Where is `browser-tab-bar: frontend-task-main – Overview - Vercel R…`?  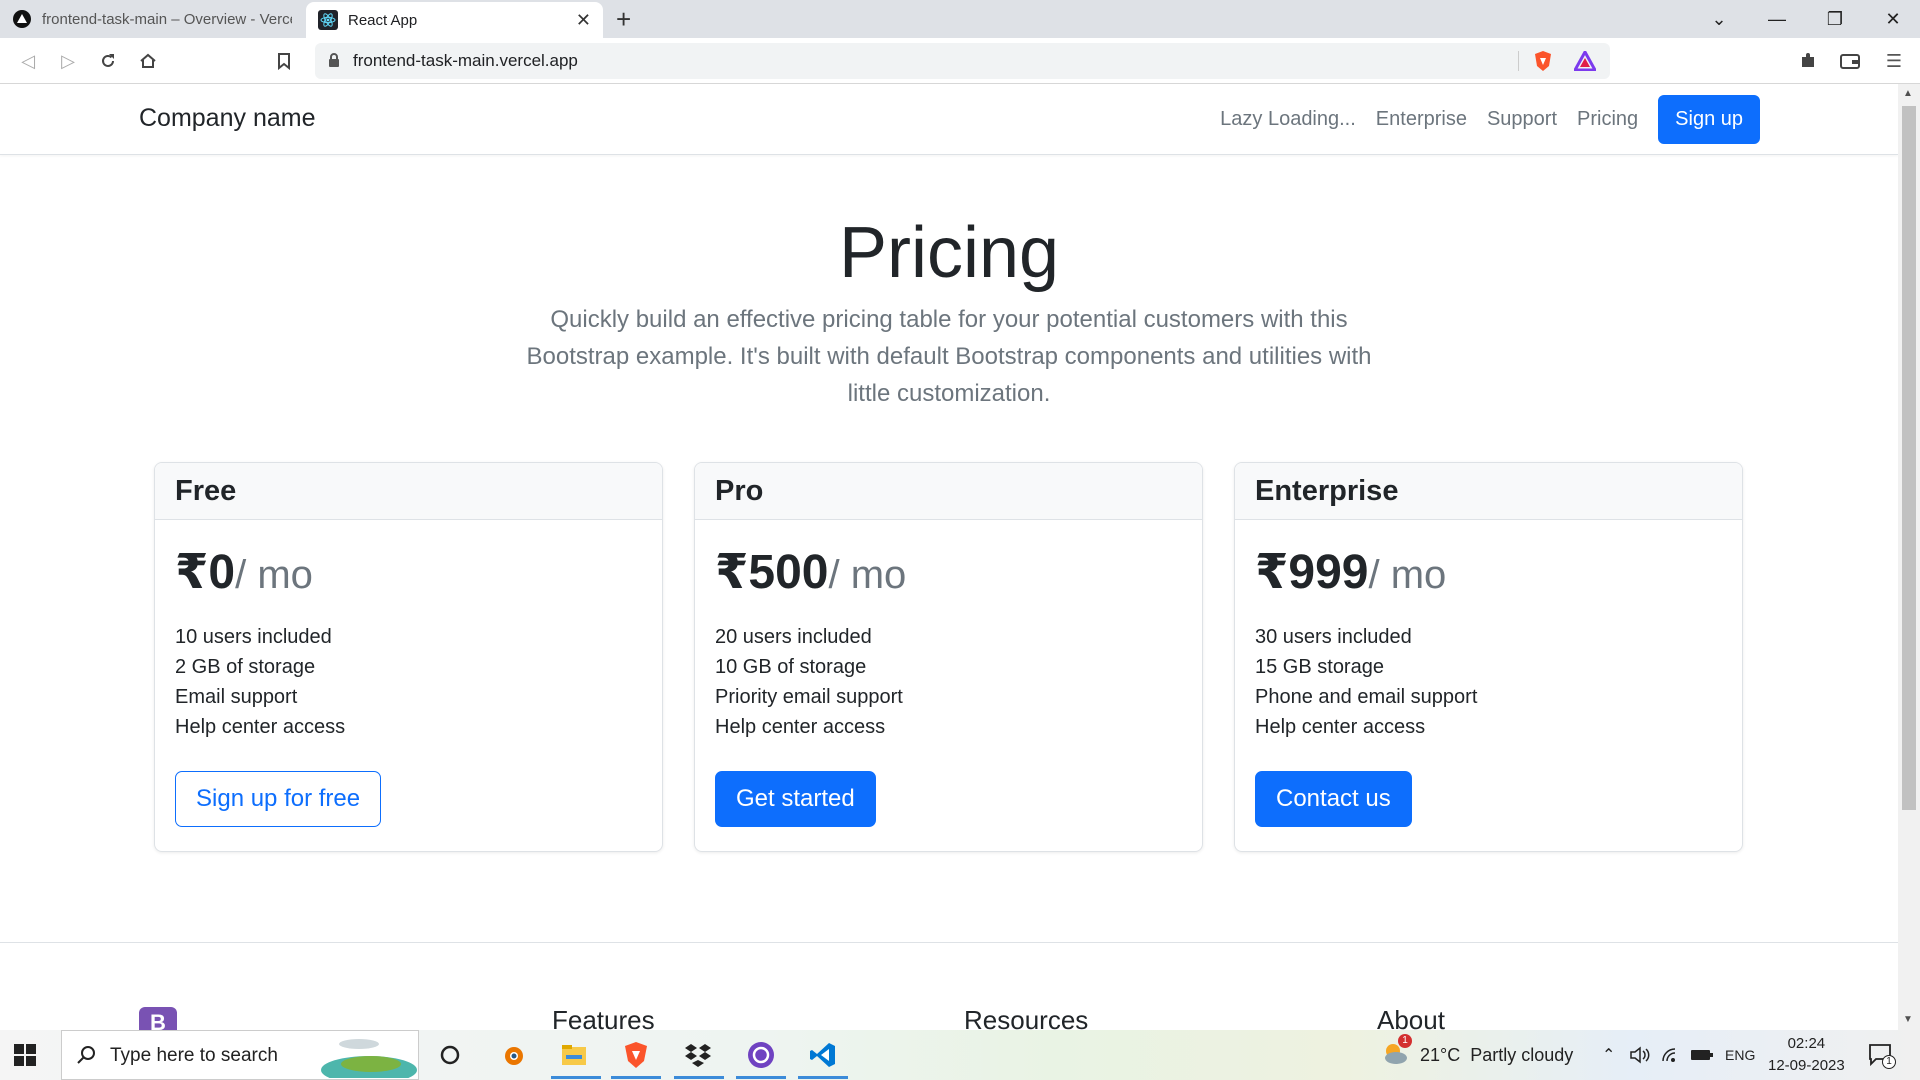 browser-tab-bar: frontend-task-main – Overview - Vercel R… is located at coordinates (960, 19).